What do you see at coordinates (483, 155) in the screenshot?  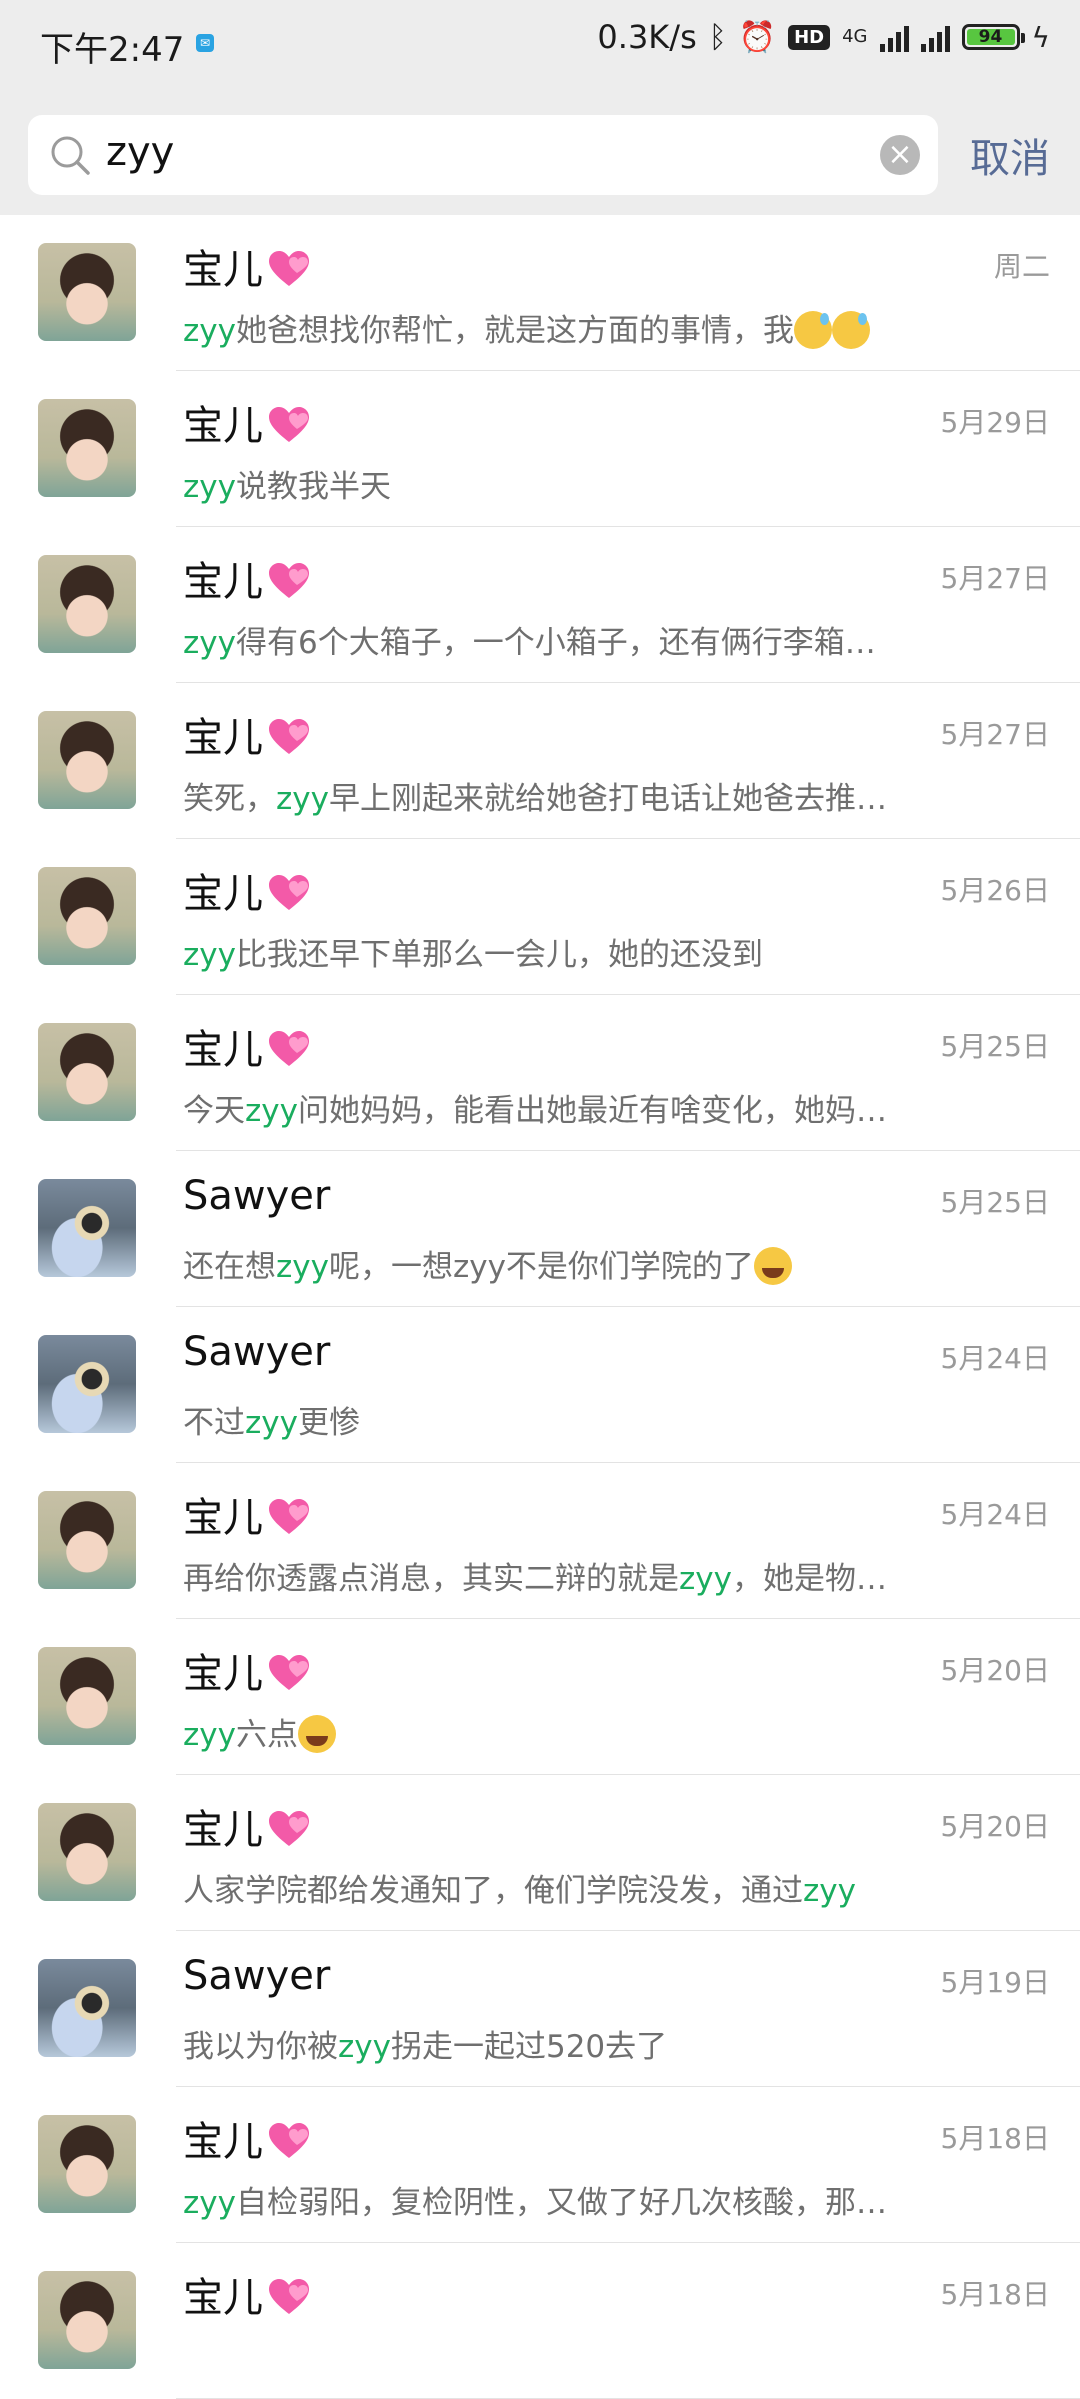 I see `search-input: zyy ×` at bounding box center [483, 155].